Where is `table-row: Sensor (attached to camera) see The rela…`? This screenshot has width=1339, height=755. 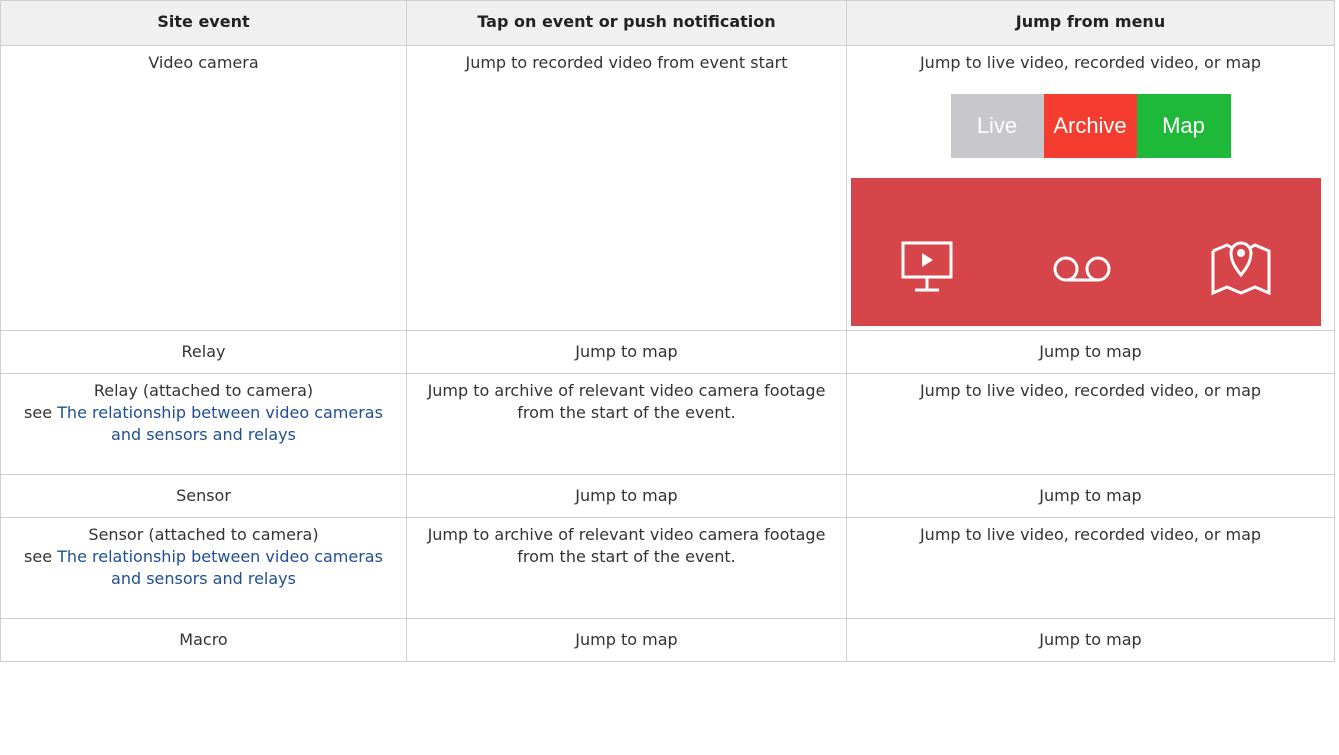
table-row: Sensor (attached to camera) see The rela… is located at coordinates (667, 568).